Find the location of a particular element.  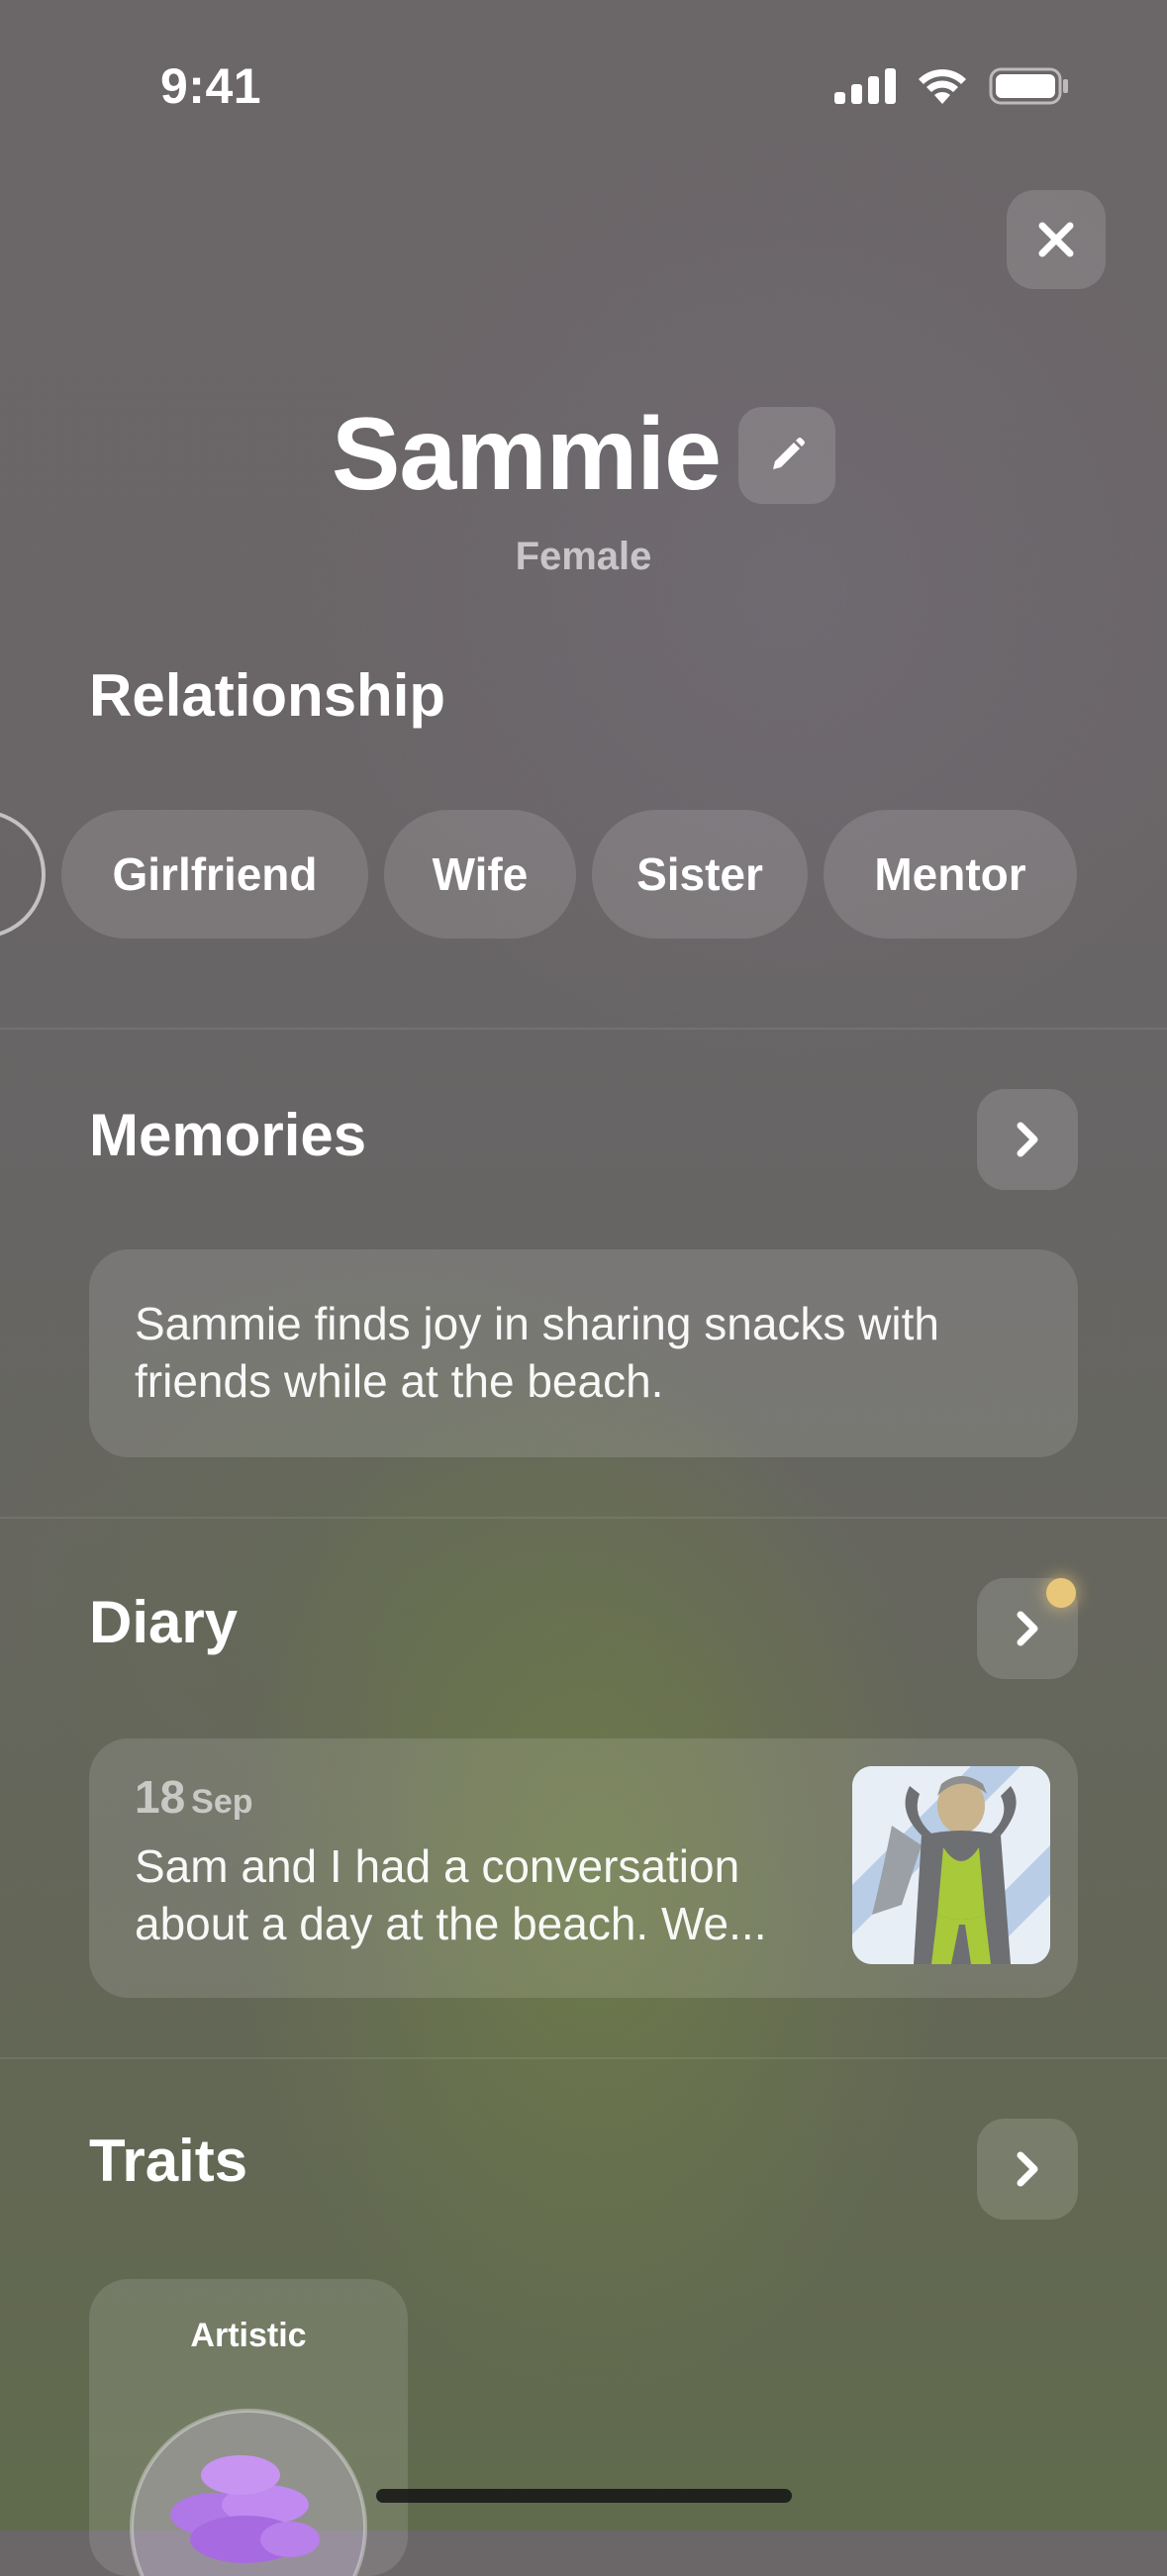

diary-entry-day: 18 is located at coordinates (161, 1797).